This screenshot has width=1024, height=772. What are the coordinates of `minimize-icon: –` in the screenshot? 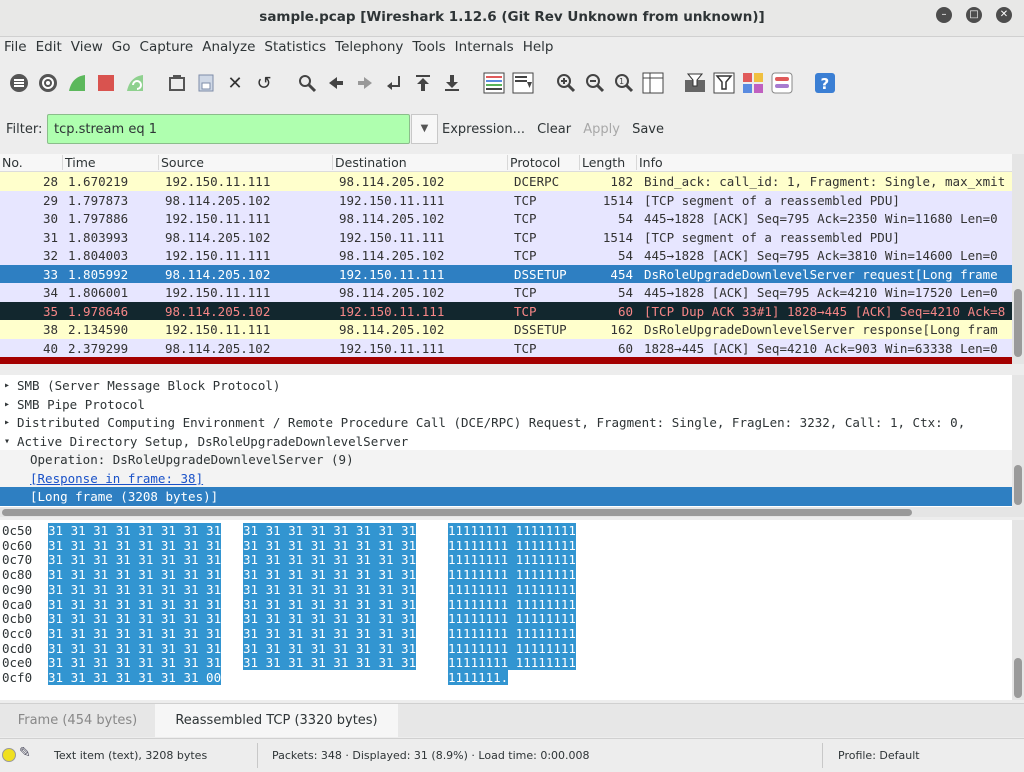 It's located at (944, 15).